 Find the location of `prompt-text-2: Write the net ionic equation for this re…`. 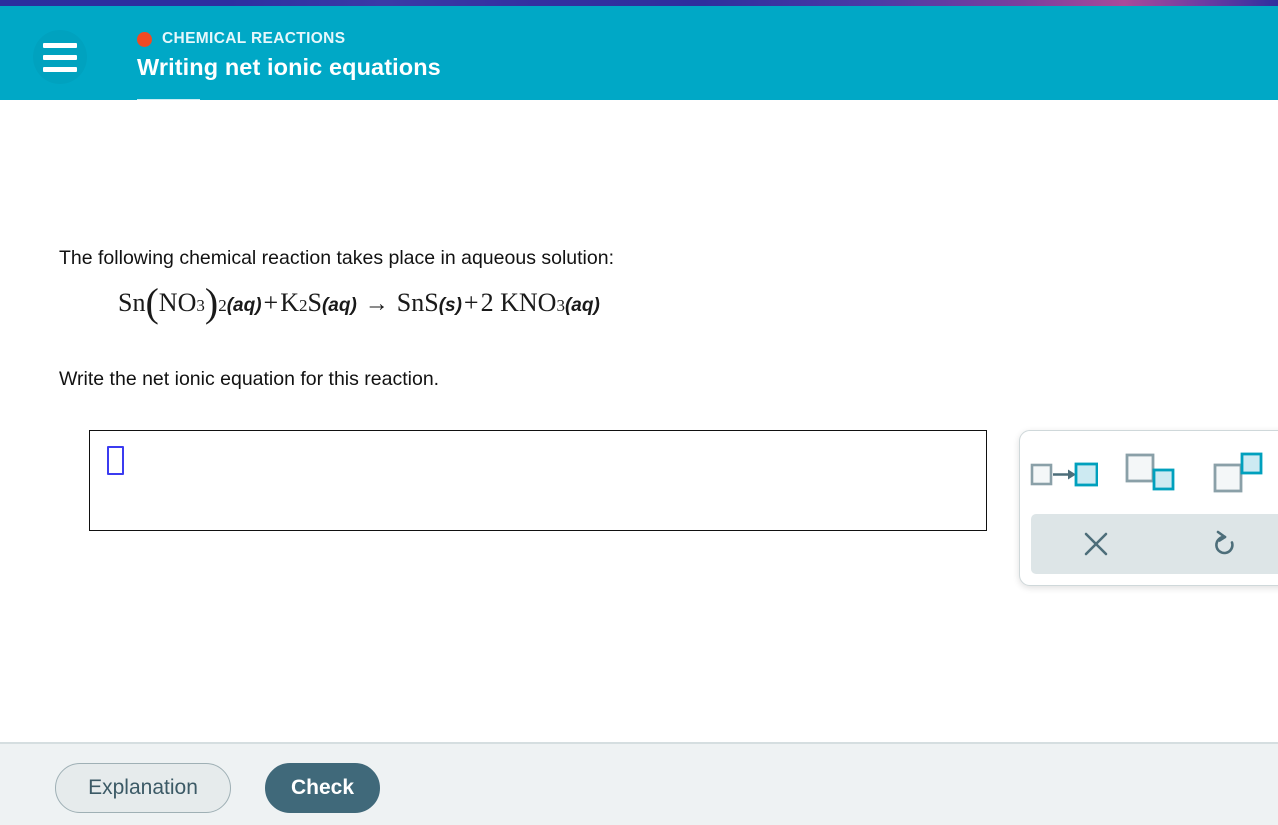

prompt-text-2: Write the net ionic equation for this re… is located at coordinates (249, 379).